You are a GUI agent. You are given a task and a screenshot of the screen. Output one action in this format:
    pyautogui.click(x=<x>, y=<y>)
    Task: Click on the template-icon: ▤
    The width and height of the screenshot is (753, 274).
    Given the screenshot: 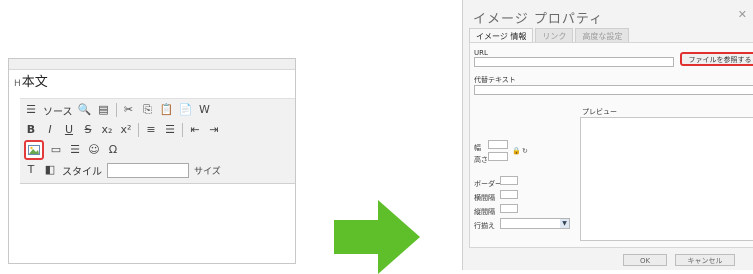 What is the action you would take?
    pyautogui.click(x=104, y=110)
    